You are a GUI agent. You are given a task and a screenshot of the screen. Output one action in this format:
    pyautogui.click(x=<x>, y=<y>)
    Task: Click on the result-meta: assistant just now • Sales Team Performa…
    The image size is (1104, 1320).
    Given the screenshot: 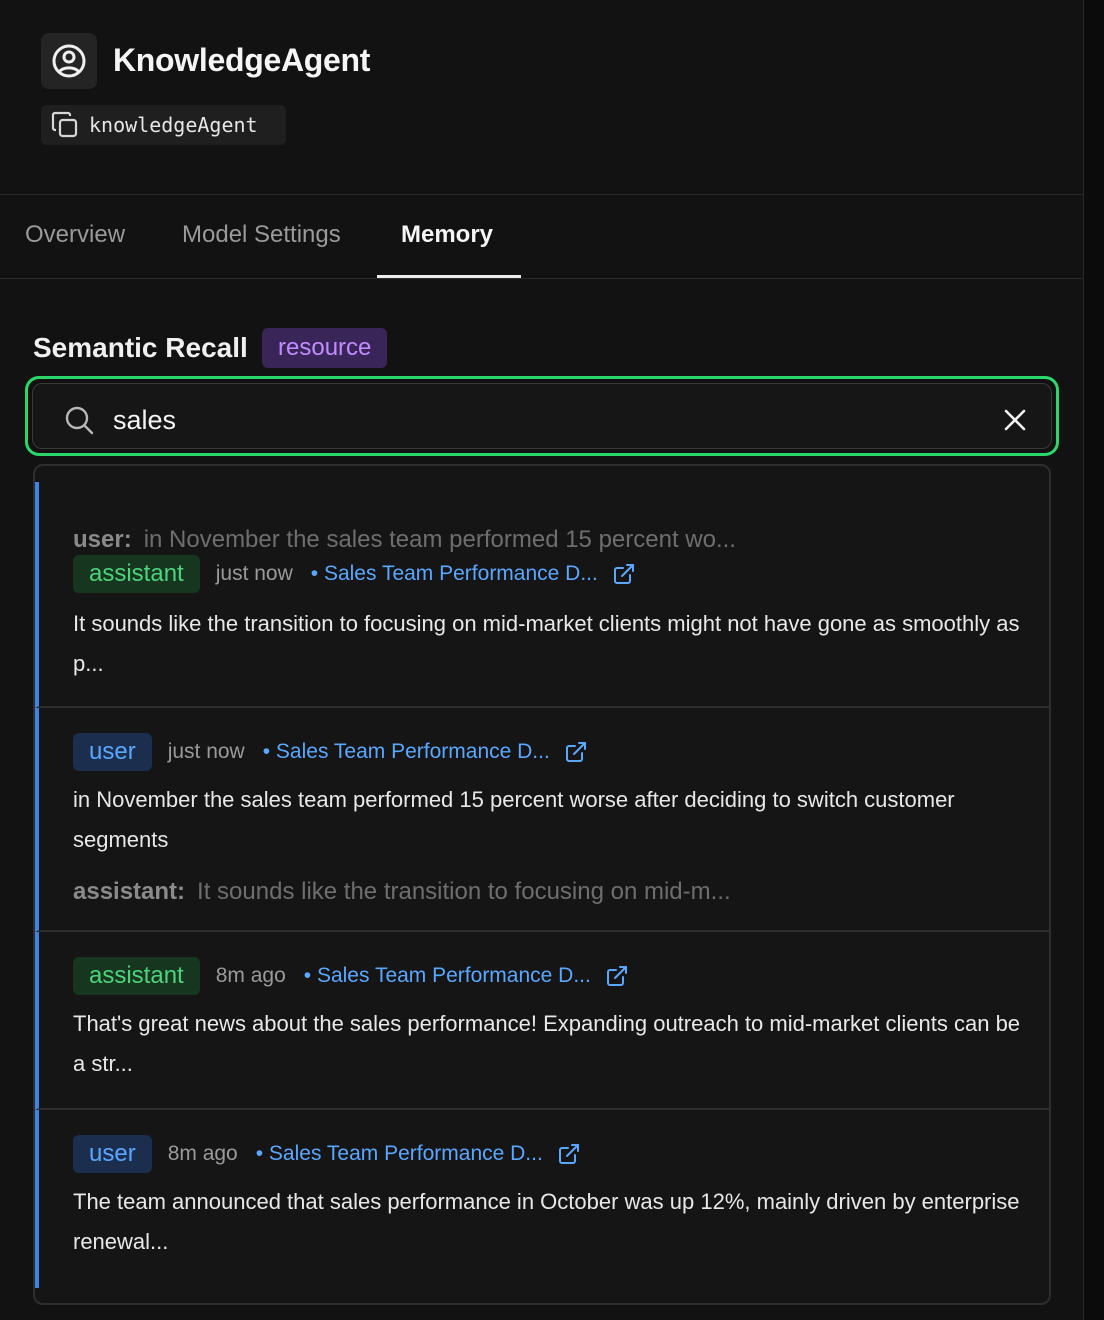 What is the action you would take?
    pyautogui.click(x=354, y=574)
    